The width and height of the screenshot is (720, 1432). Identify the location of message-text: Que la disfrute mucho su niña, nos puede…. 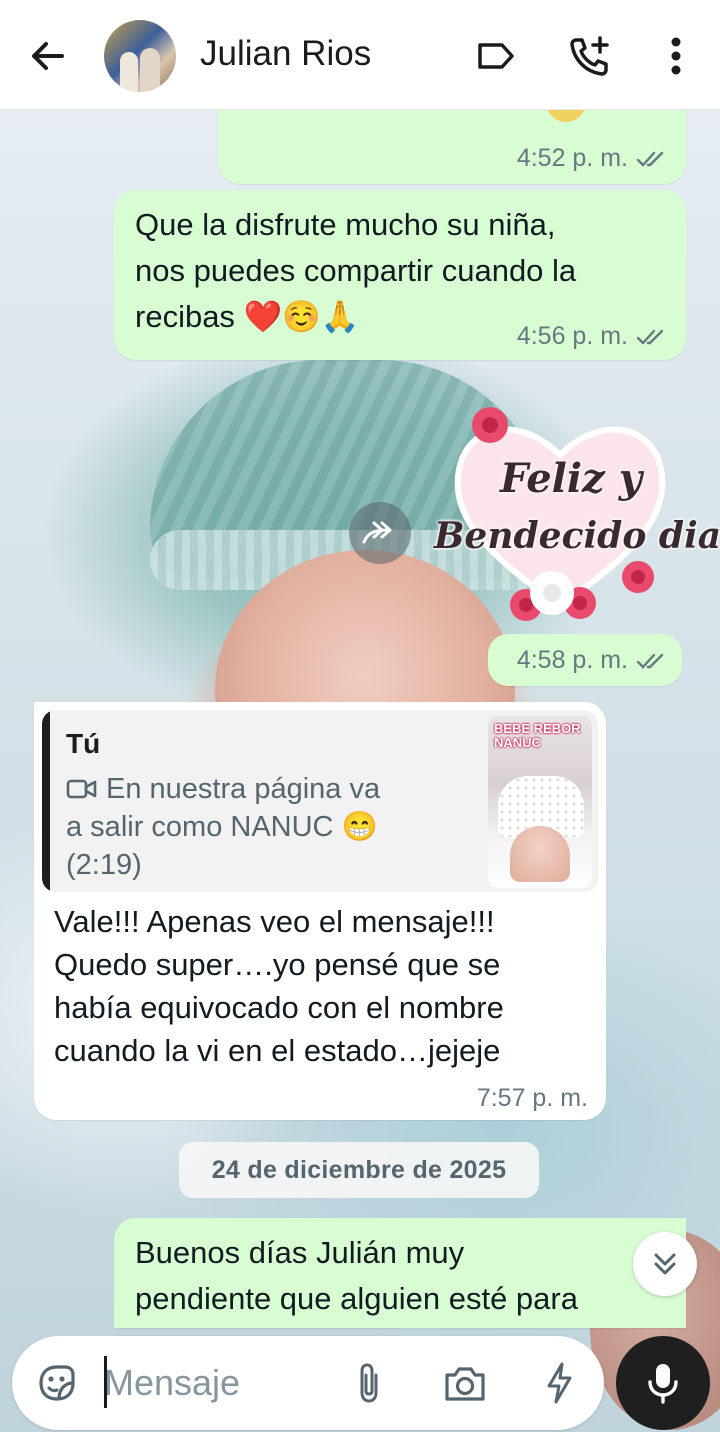
(355, 271).